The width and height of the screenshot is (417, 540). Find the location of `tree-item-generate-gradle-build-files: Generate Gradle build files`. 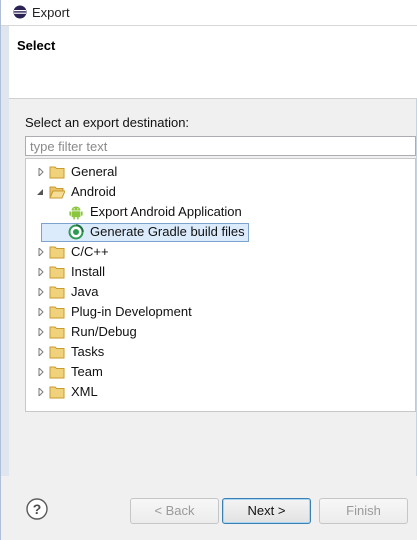

tree-item-generate-gradle-build-files: Generate Gradle build files is located at coordinates (157, 232).